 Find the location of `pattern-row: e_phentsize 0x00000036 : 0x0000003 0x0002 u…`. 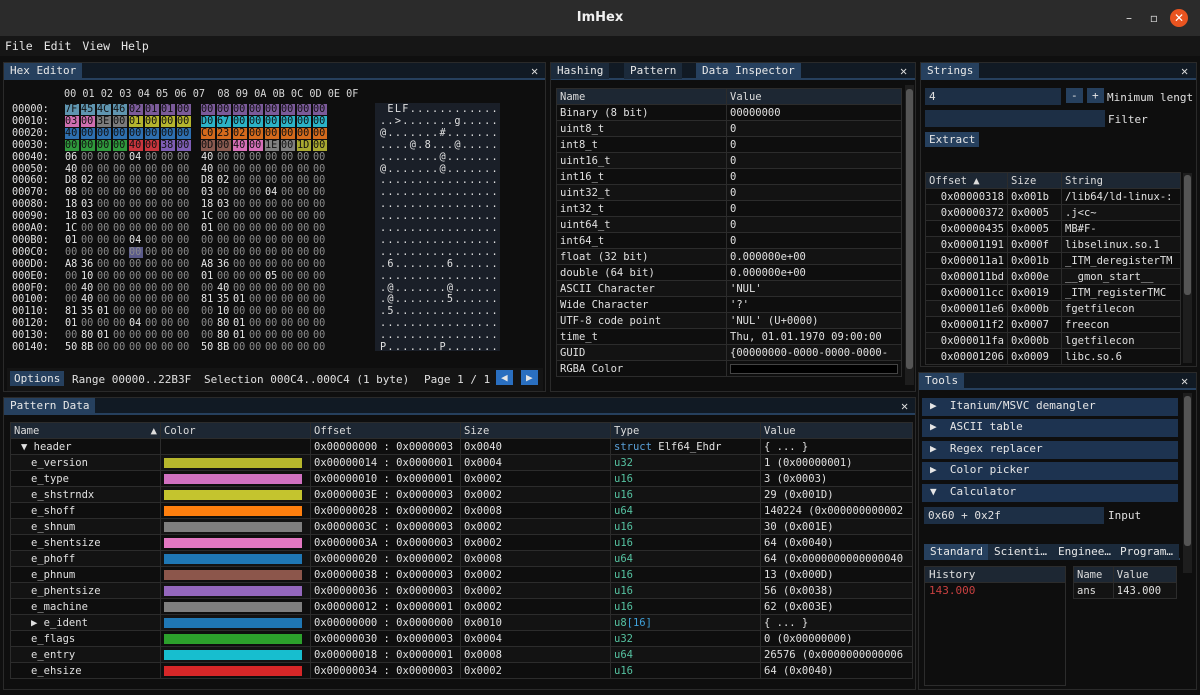

pattern-row: e_phentsize 0x00000036 : 0x0000003 0x0002 u… is located at coordinates (461, 590).